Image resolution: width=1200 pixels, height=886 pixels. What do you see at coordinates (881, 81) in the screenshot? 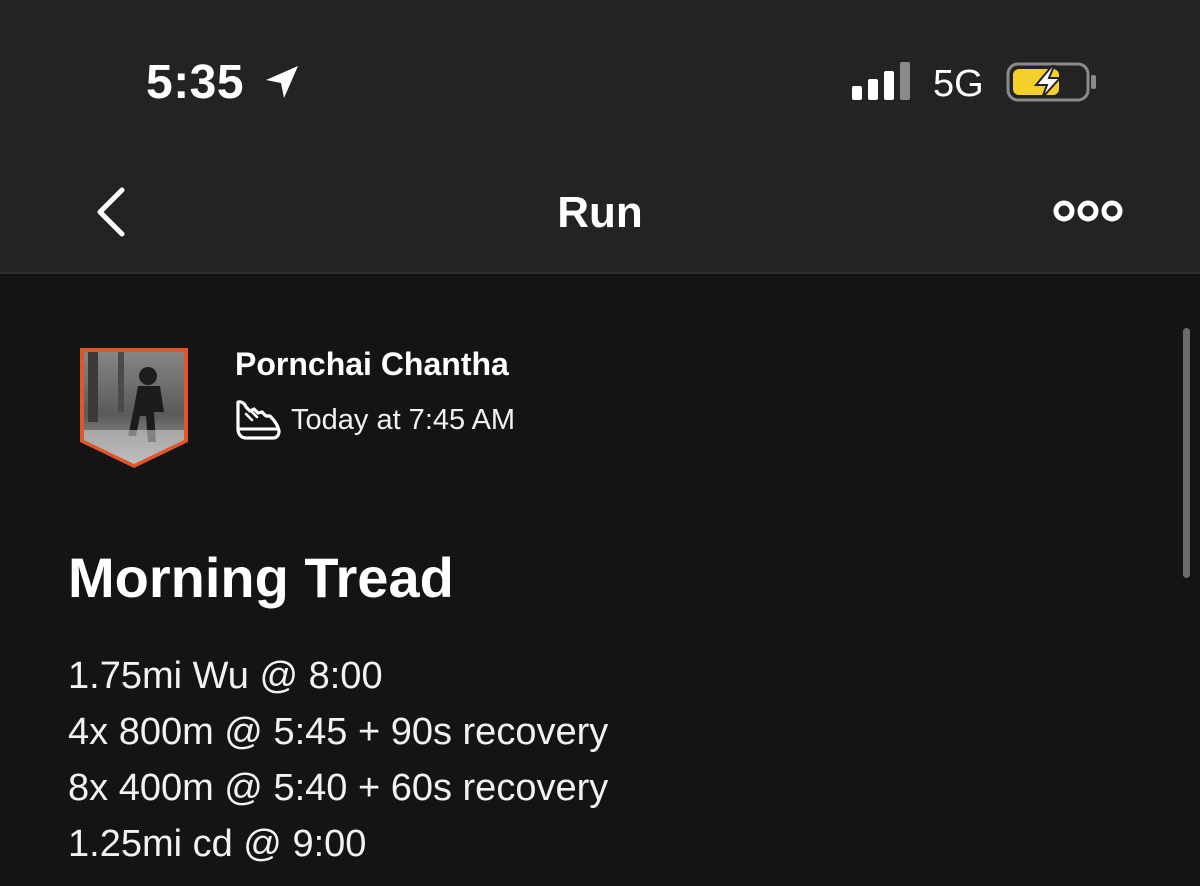
I see `cellular-signal-icon` at bounding box center [881, 81].